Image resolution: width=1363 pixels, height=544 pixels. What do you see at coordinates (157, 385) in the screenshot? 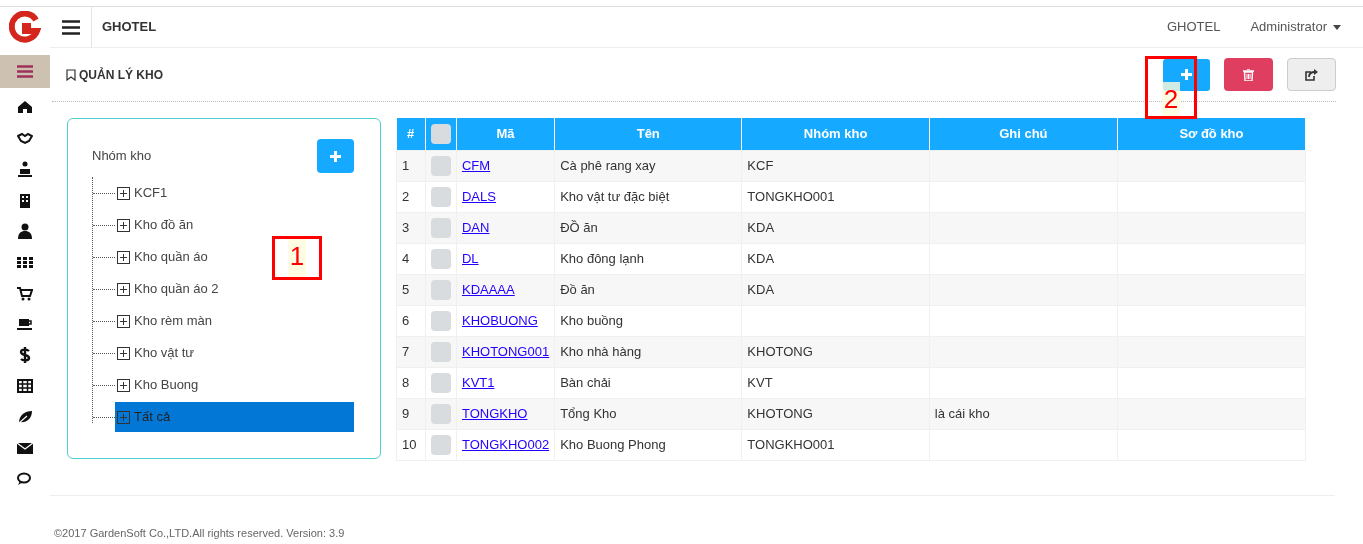
I see `tree-item: Kho Buong` at bounding box center [157, 385].